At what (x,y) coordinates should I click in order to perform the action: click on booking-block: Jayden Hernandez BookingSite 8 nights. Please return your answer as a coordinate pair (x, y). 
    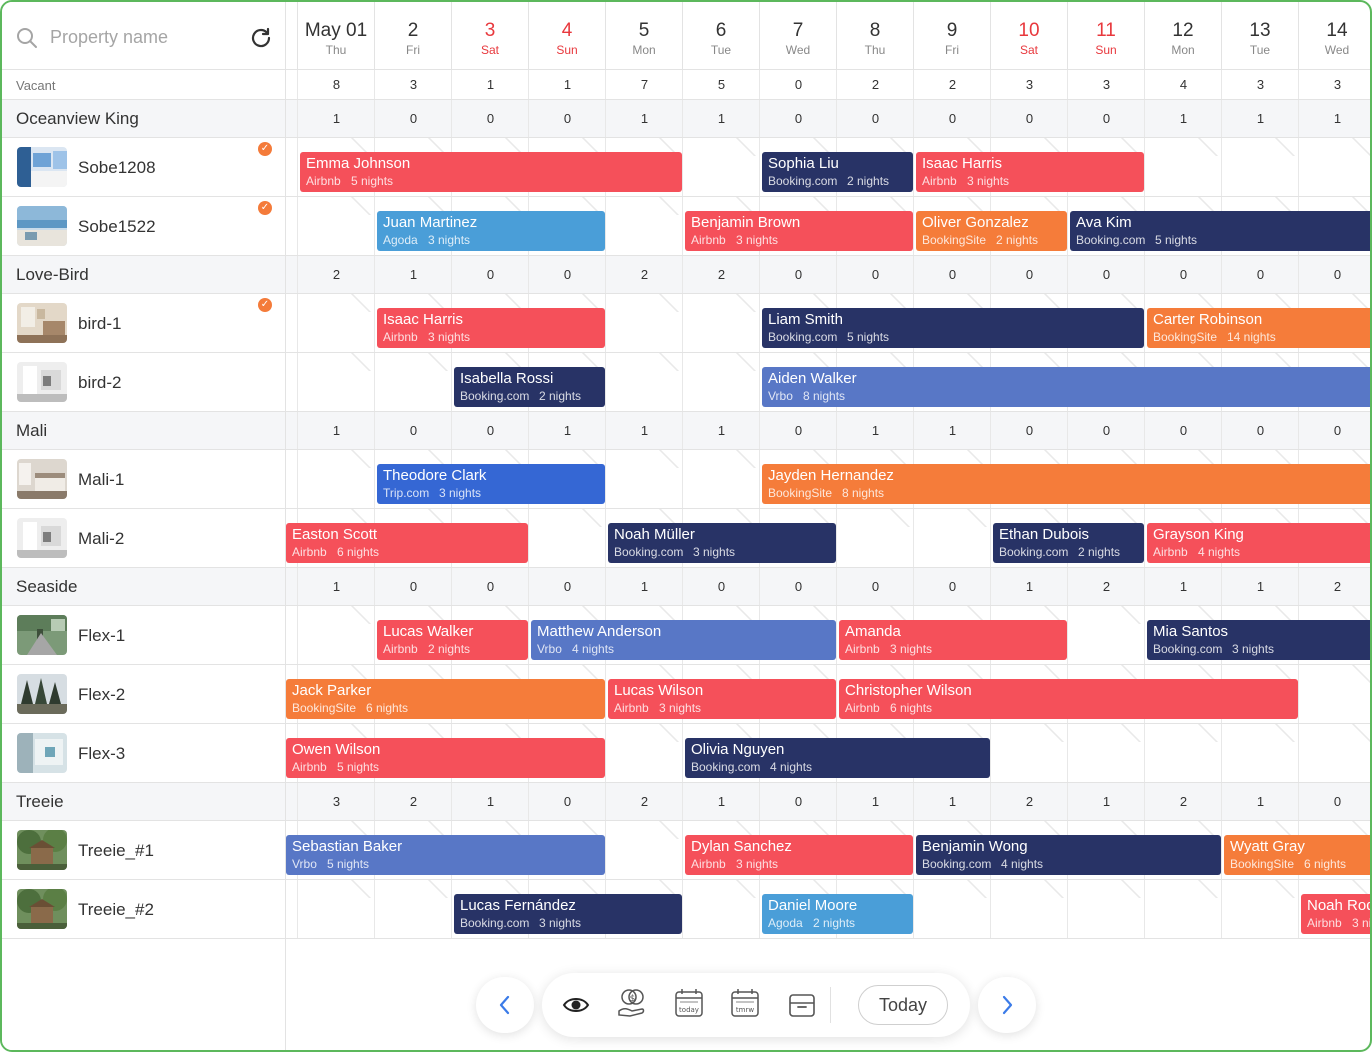
    Looking at the image, I should click on (1066, 484).